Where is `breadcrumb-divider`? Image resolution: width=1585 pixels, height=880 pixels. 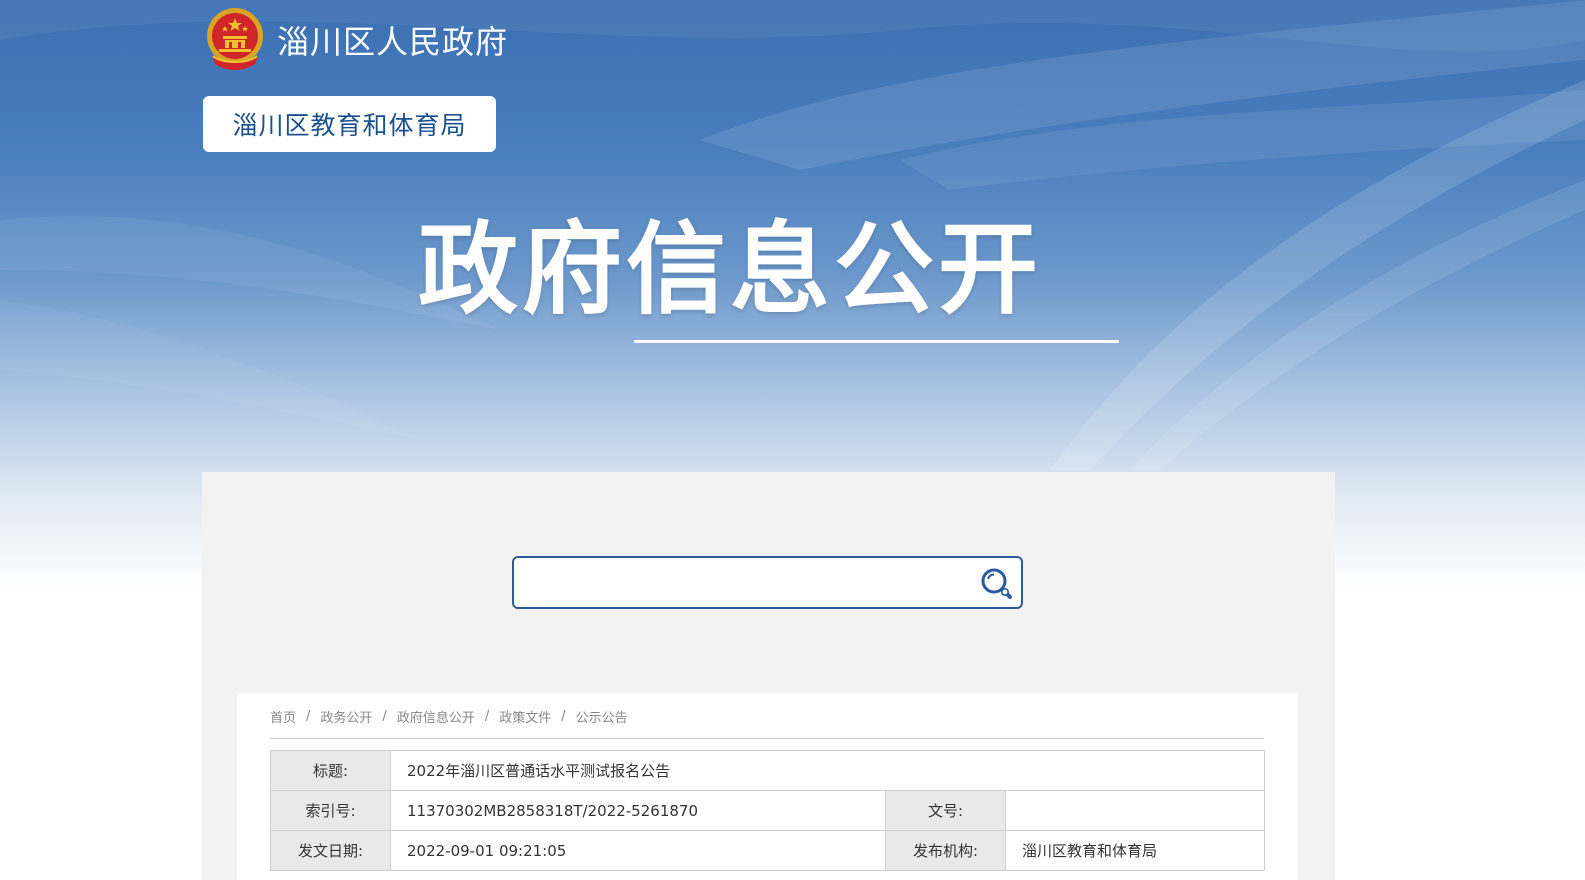
breadcrumb-divider is located at coordinates (767, 738).